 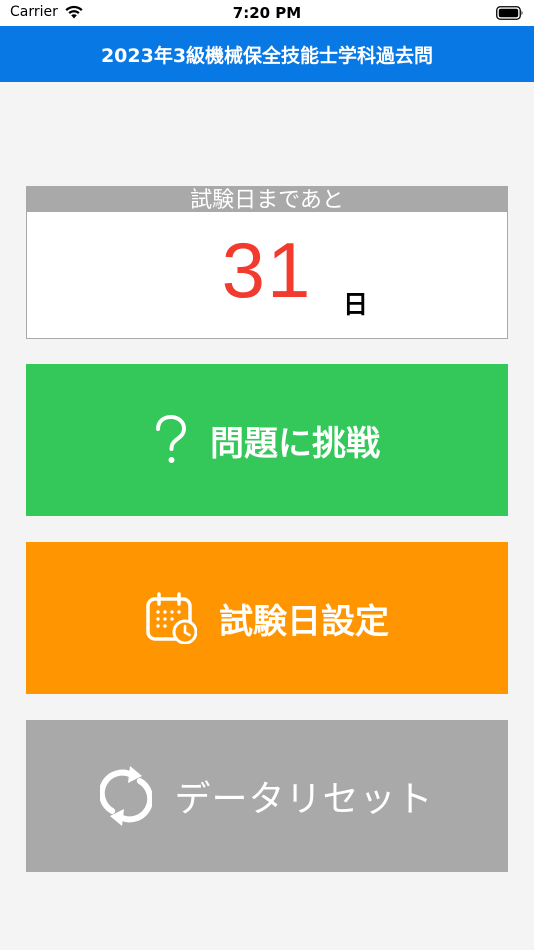 I want to click on days-remaining: 31, so click(x=267, y=270).